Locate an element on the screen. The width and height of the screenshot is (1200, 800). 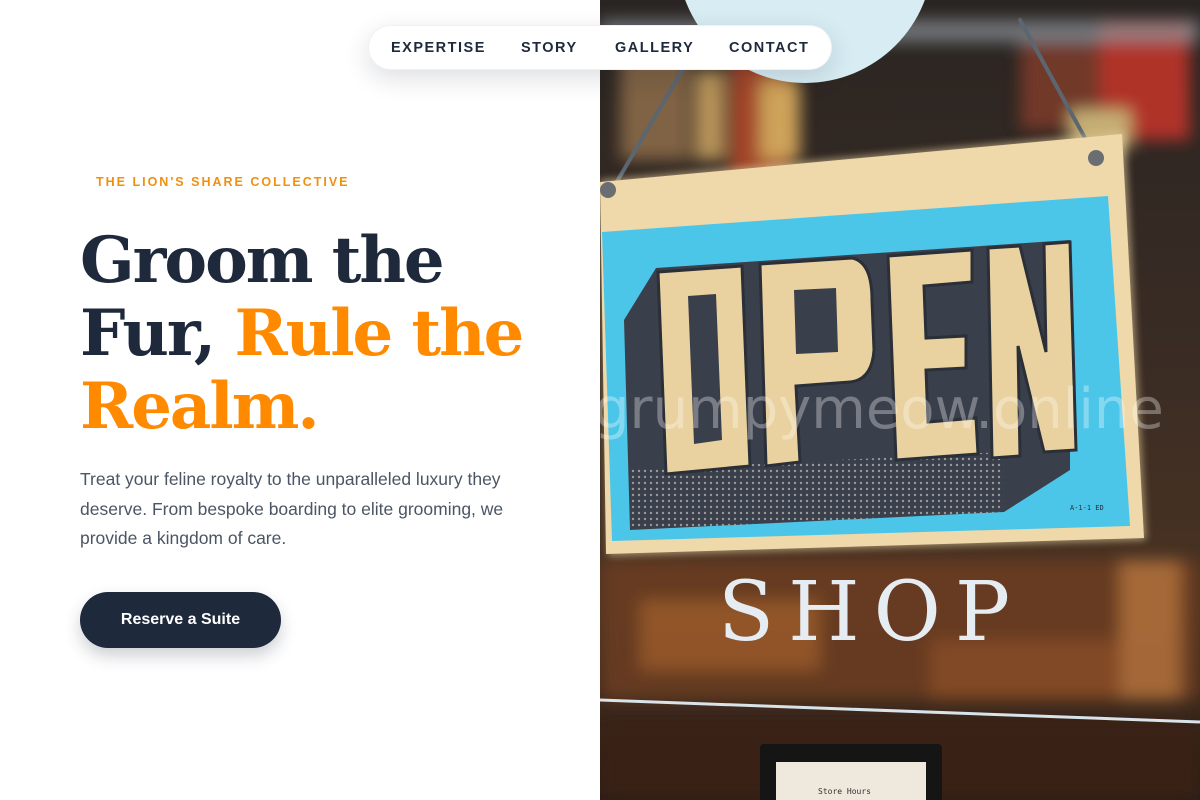
reserve-suite-button: Reserve a Suite is located at coordinates (180, 620).